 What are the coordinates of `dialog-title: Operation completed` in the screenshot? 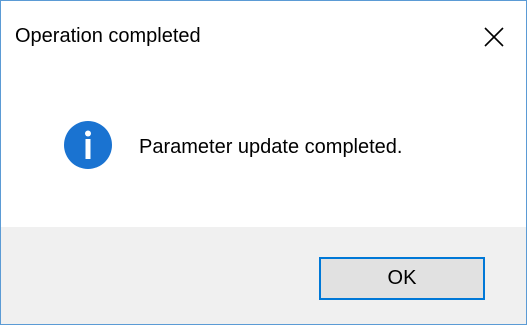 It's located at (108, 36).